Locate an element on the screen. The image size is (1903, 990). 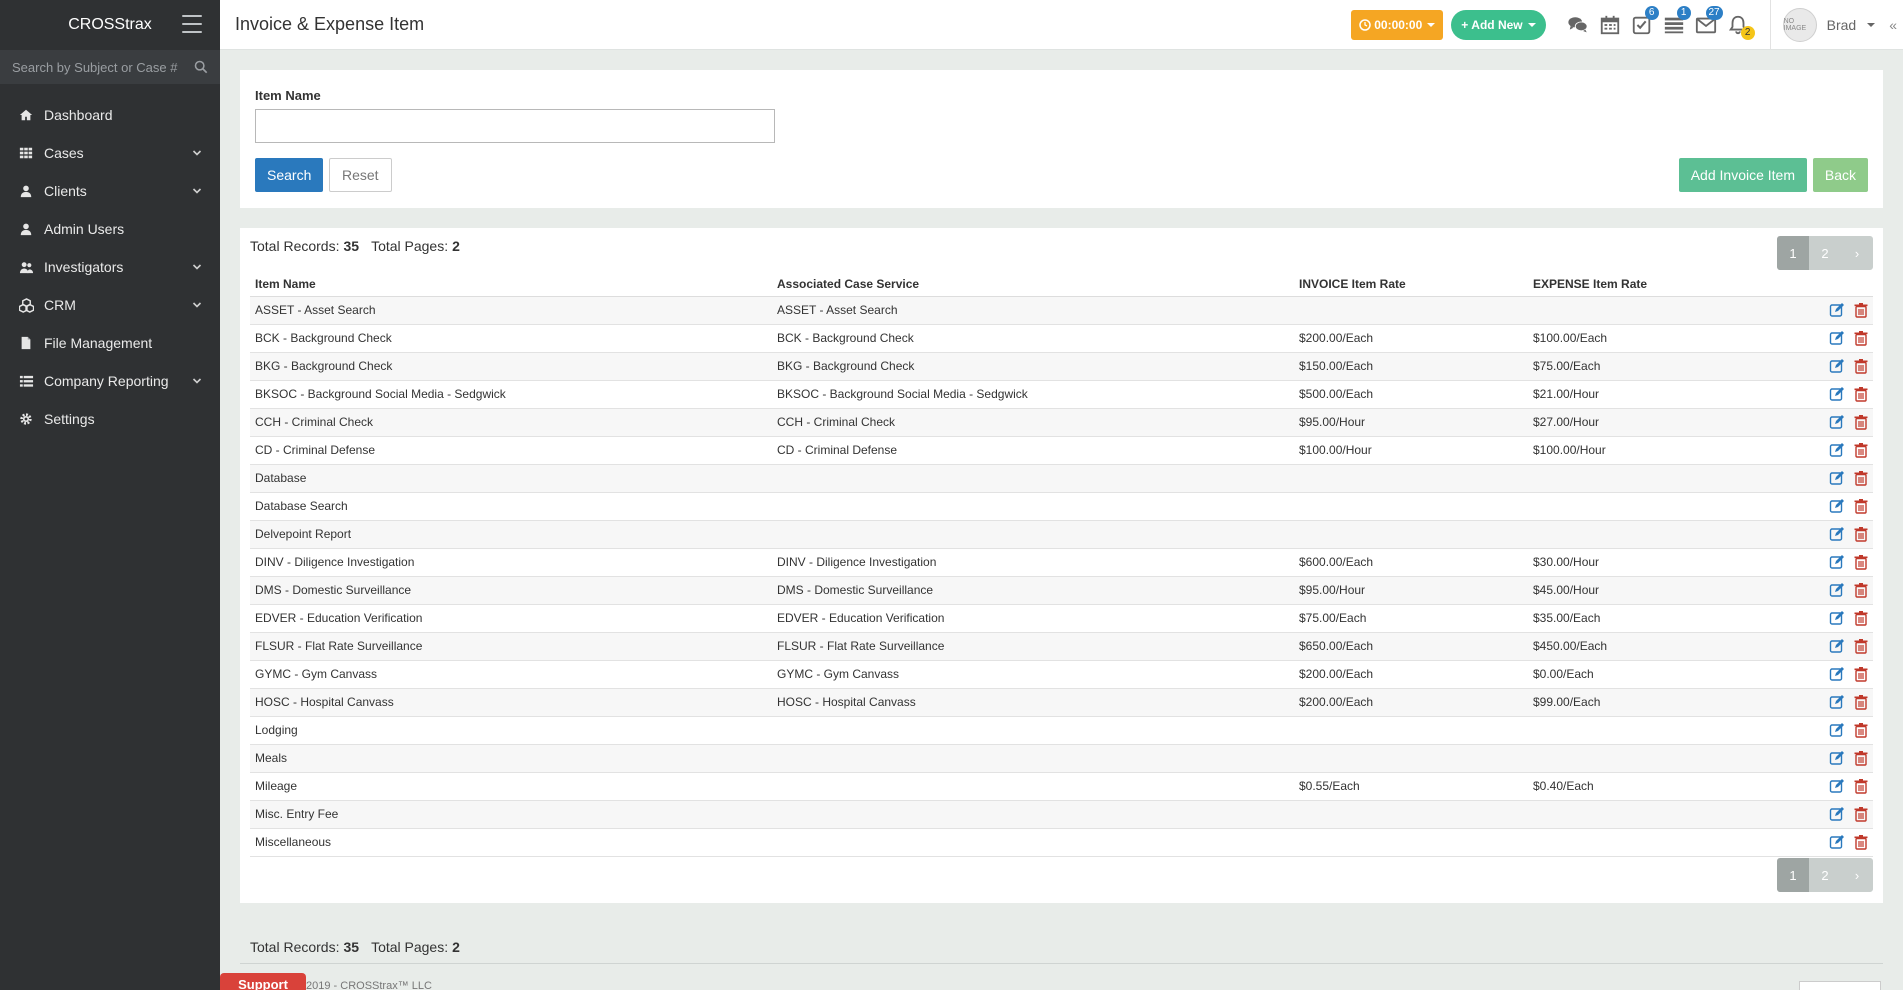
sidebar-item-cases: Cases is located at coordinates (110, 153).